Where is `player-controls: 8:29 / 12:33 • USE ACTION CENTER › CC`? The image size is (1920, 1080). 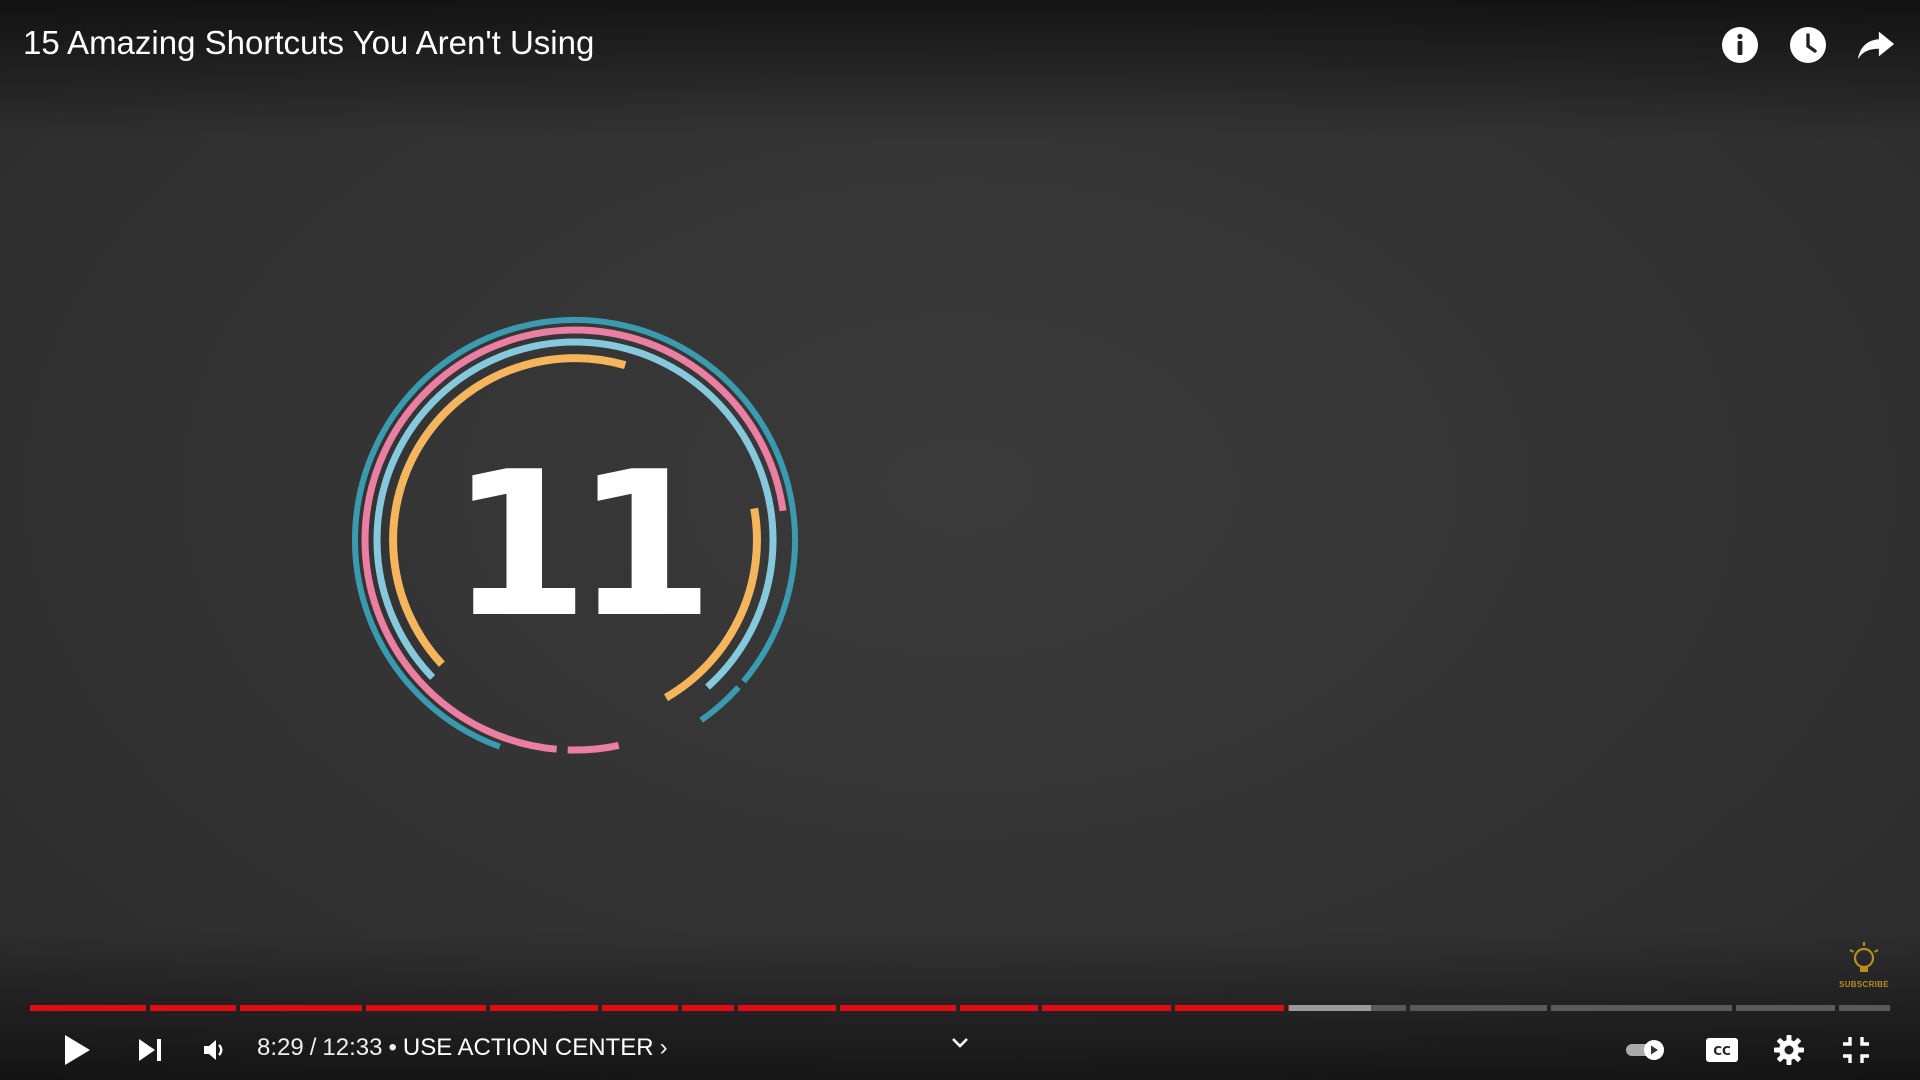 player-controls: 8:29 / 12:33 • USE ACTION CENTER › CC is located at coordinates (960, 1050).